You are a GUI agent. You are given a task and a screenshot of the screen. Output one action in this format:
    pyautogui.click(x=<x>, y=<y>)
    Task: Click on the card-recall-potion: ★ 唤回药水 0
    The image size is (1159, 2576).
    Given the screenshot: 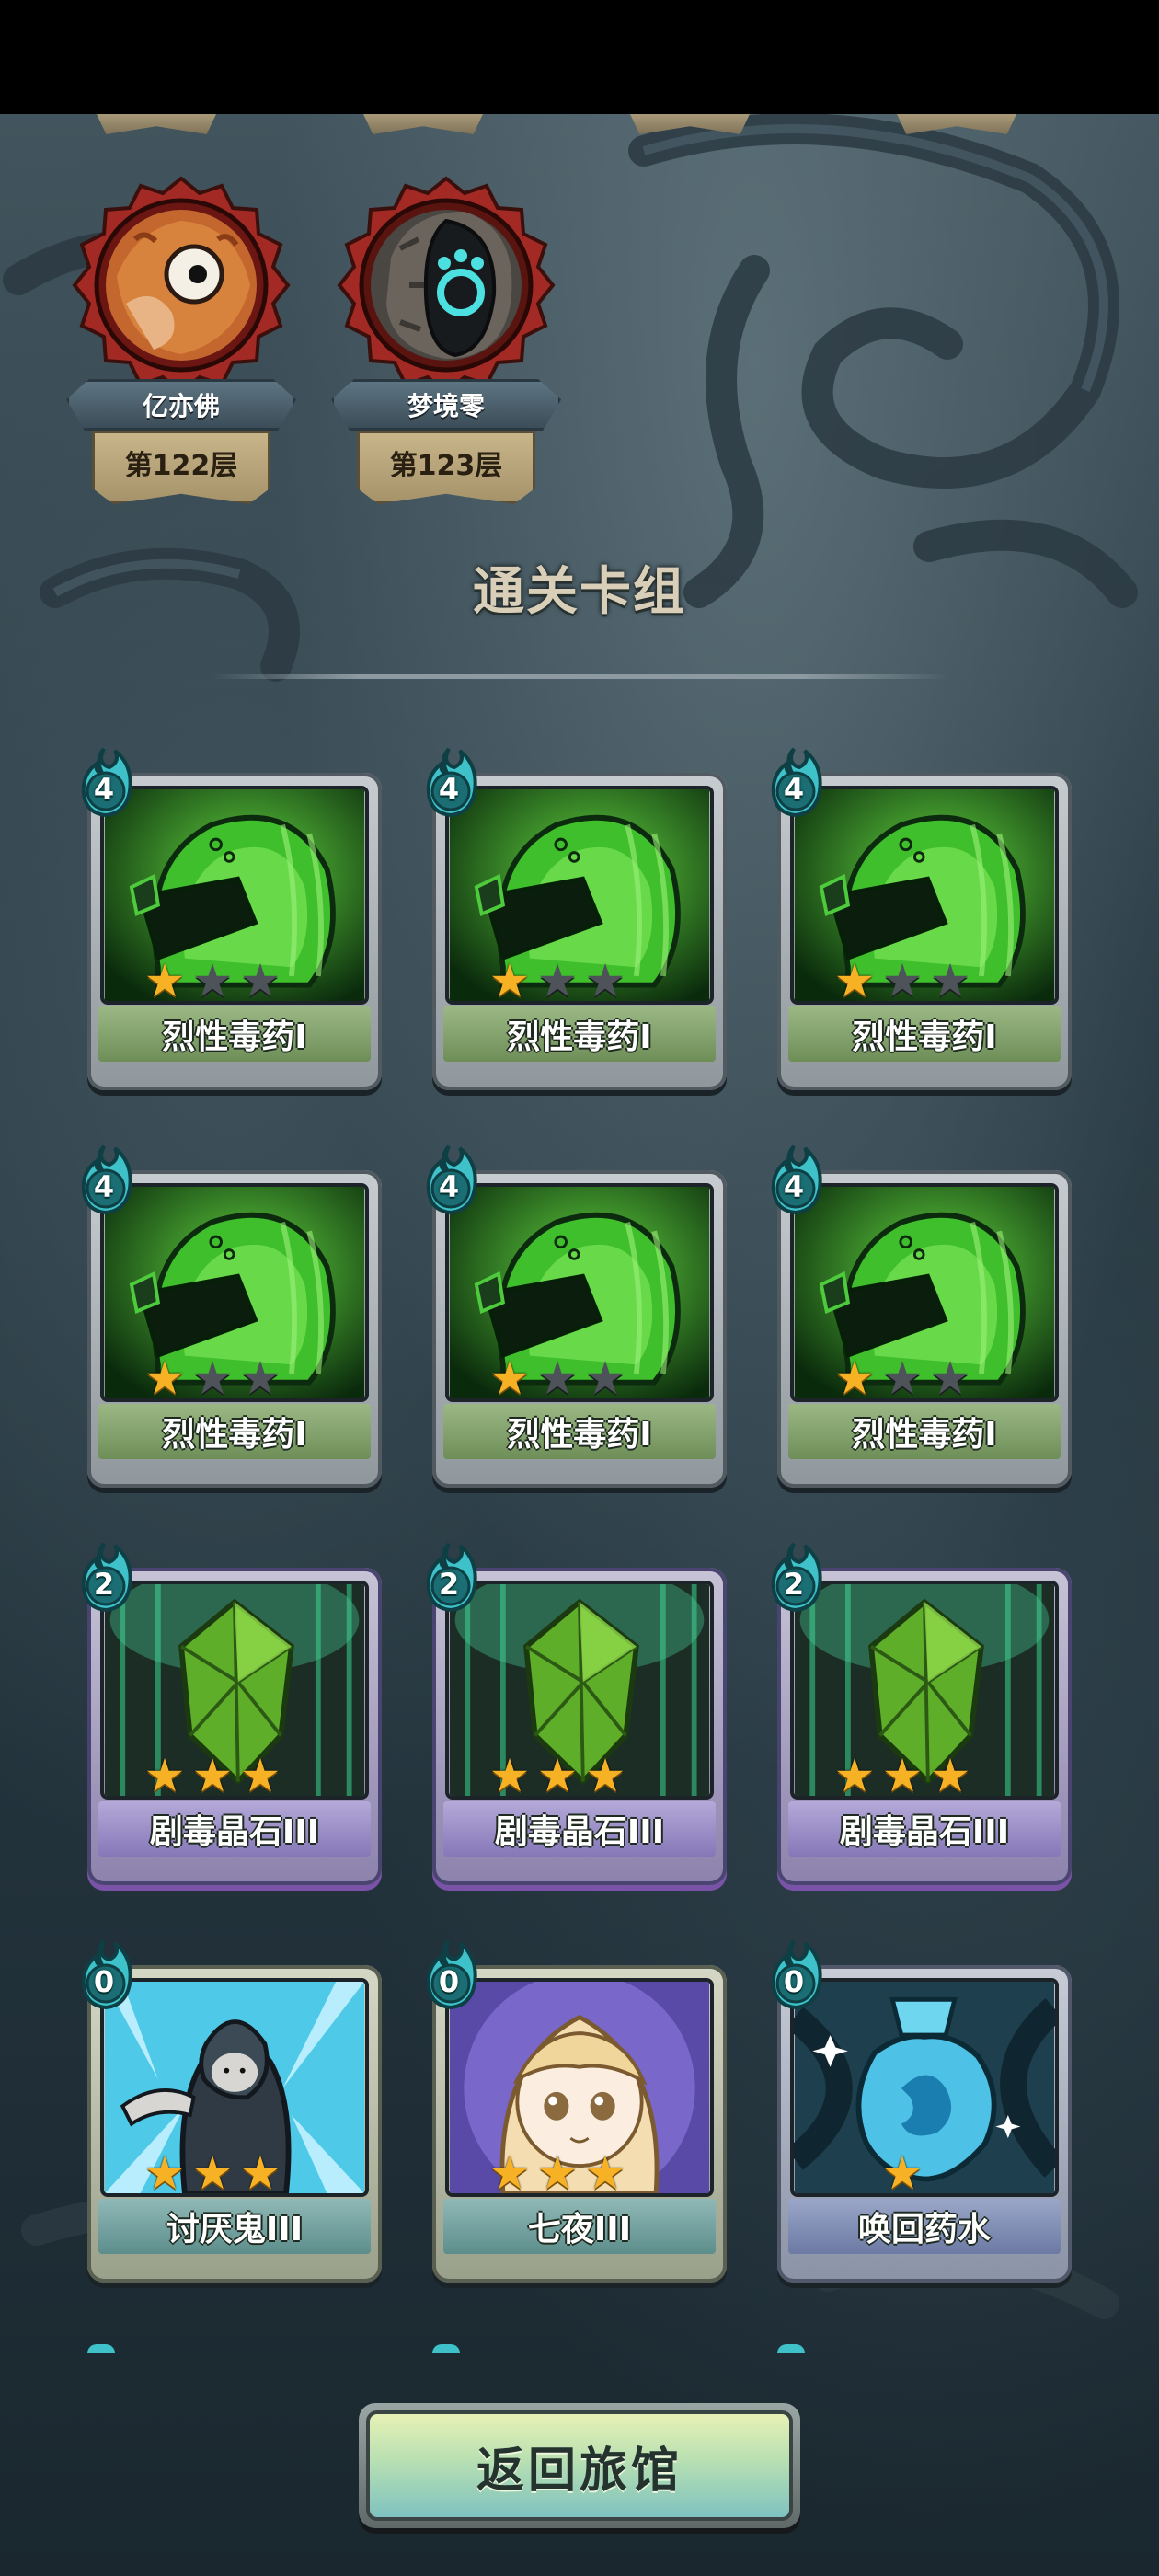 What is the action you would take?
    pyautogui.click(x=921, y=2112)
    